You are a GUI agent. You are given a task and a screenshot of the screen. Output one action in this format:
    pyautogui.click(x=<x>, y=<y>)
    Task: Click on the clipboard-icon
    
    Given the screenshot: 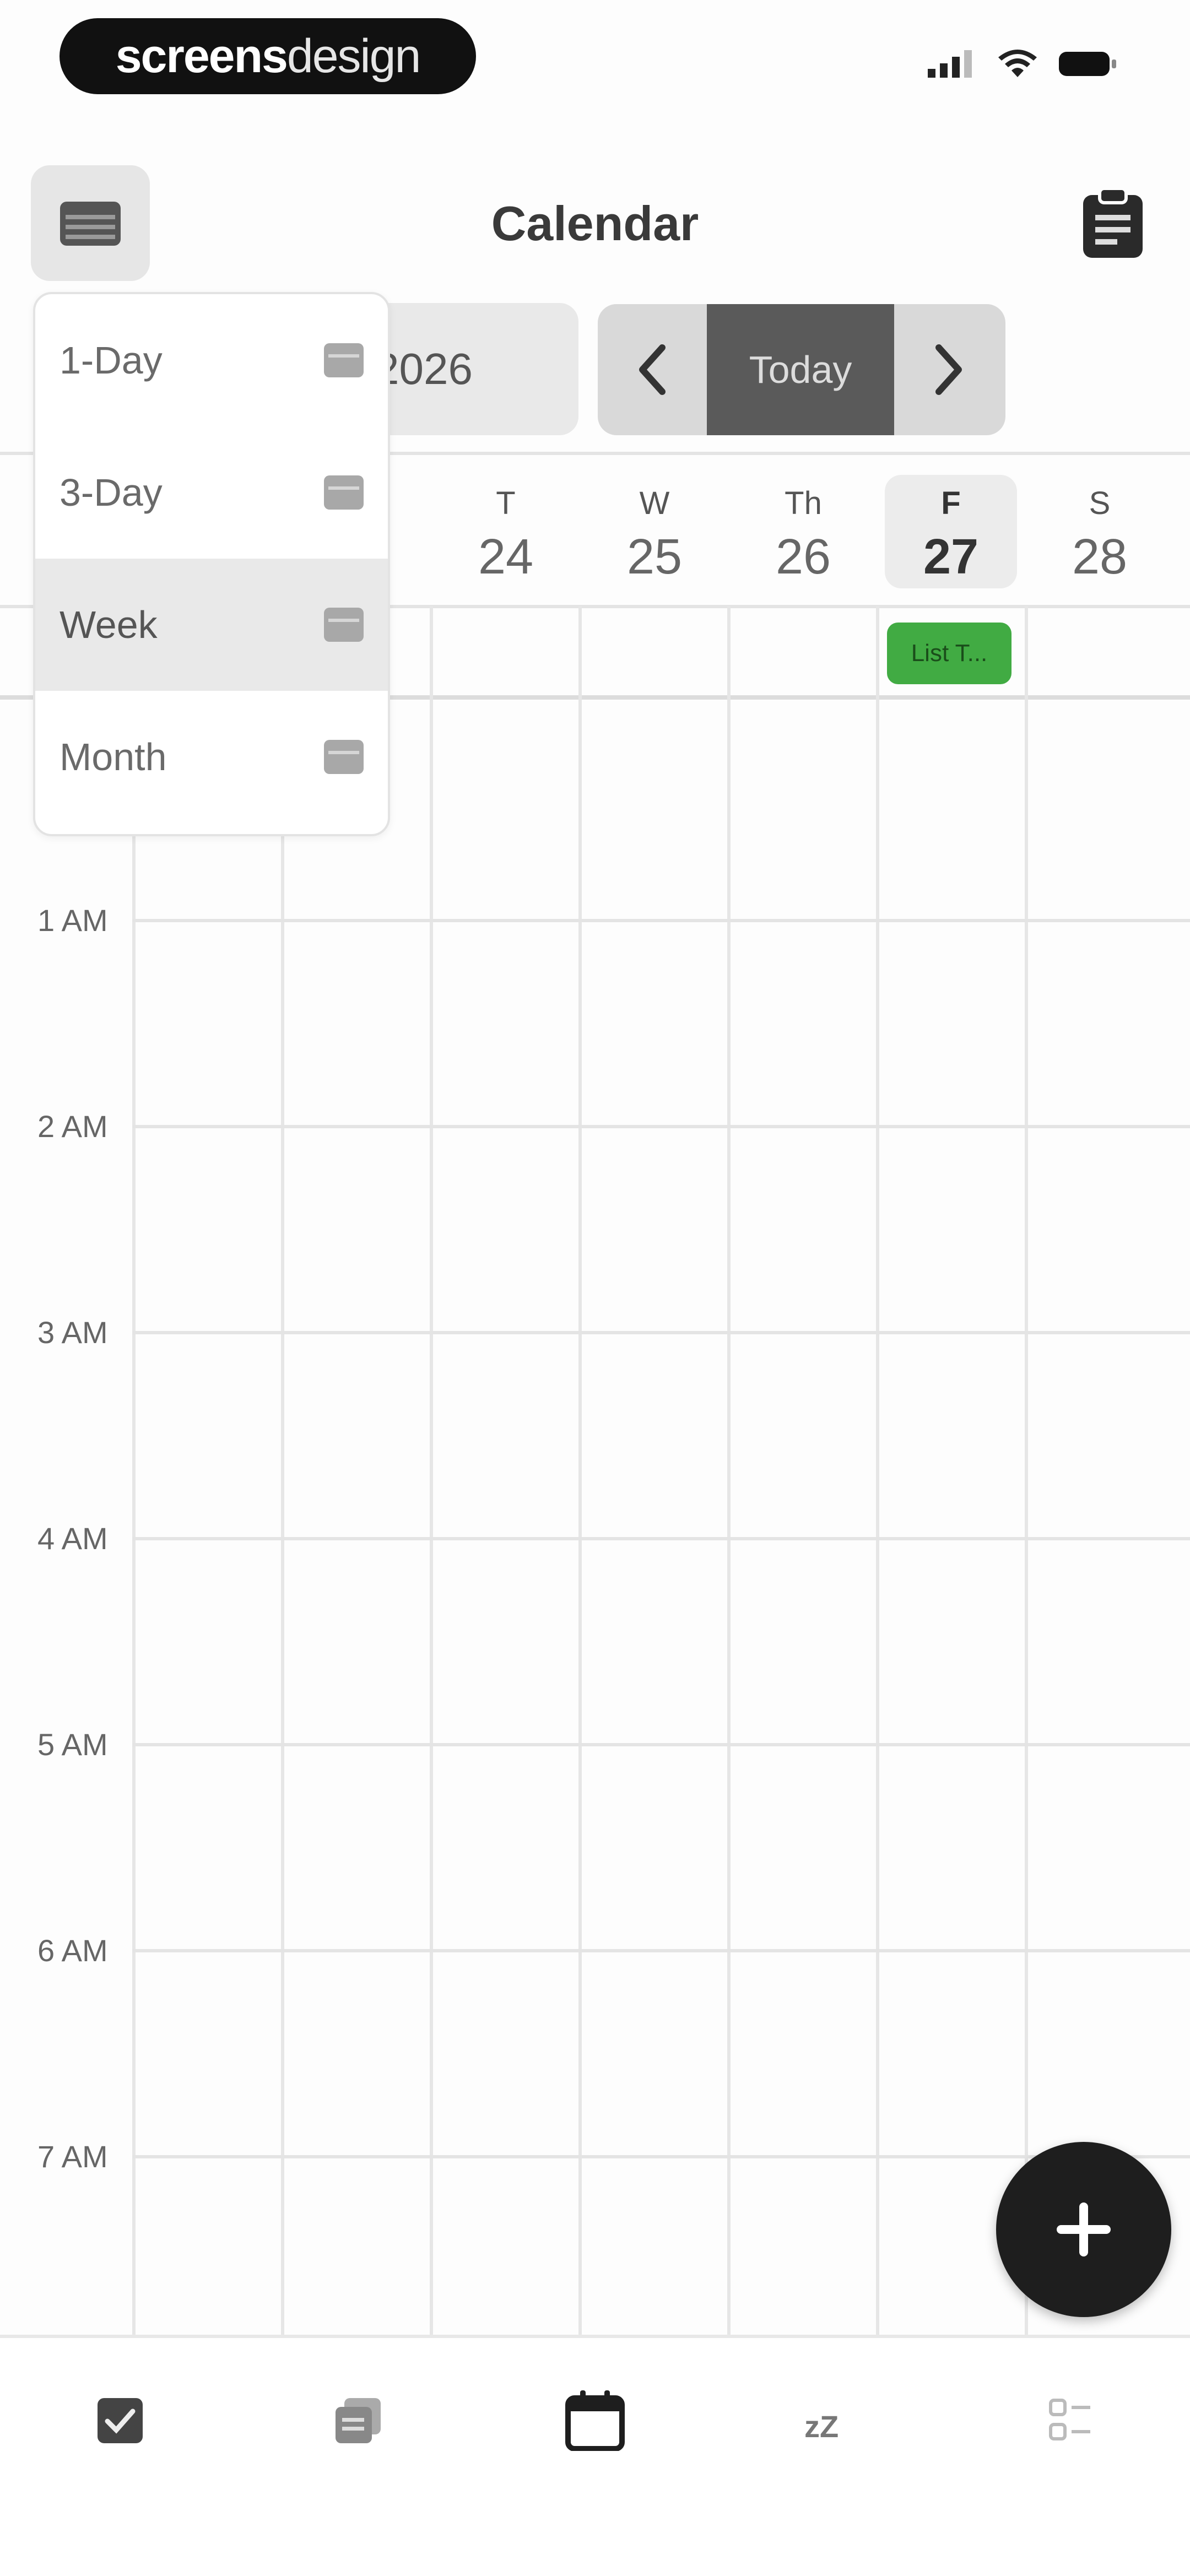 What is the action you would take?
    pyautogui.click(x=1113, y=223)
    